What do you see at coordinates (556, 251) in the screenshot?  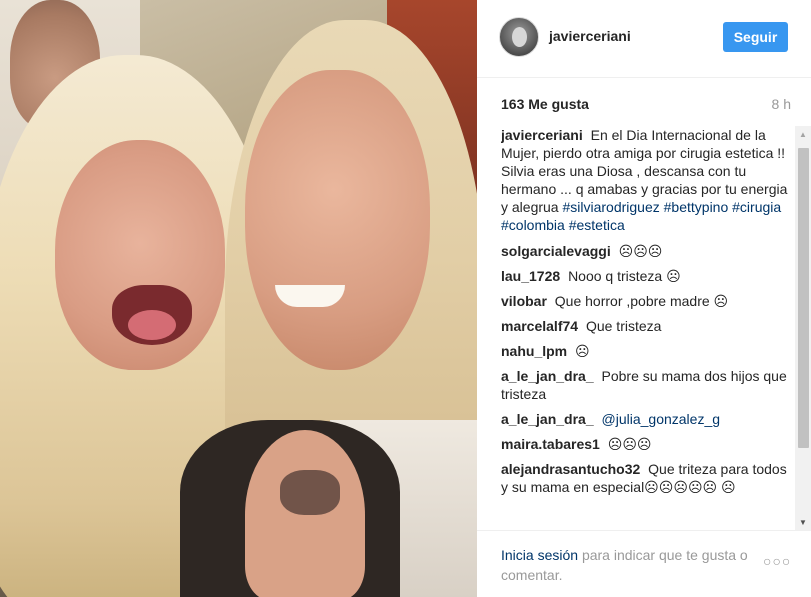 I see `comment-username: solgarcialevaggi` at bounding box center [556, 251].